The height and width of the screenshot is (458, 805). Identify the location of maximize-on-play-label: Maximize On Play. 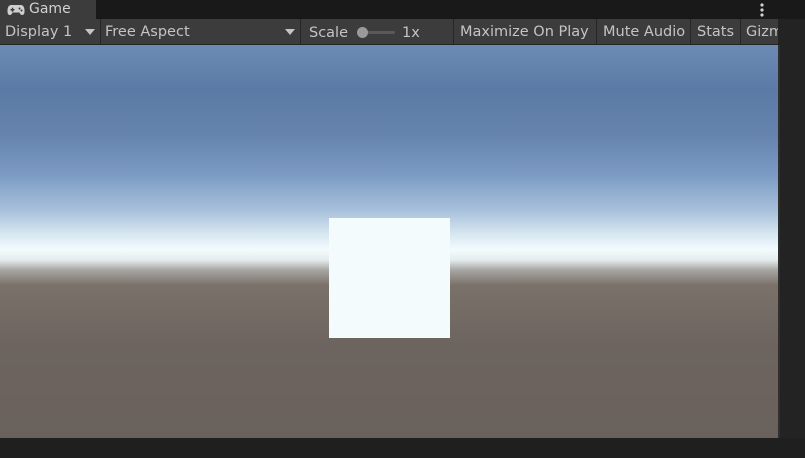
(524, 31).